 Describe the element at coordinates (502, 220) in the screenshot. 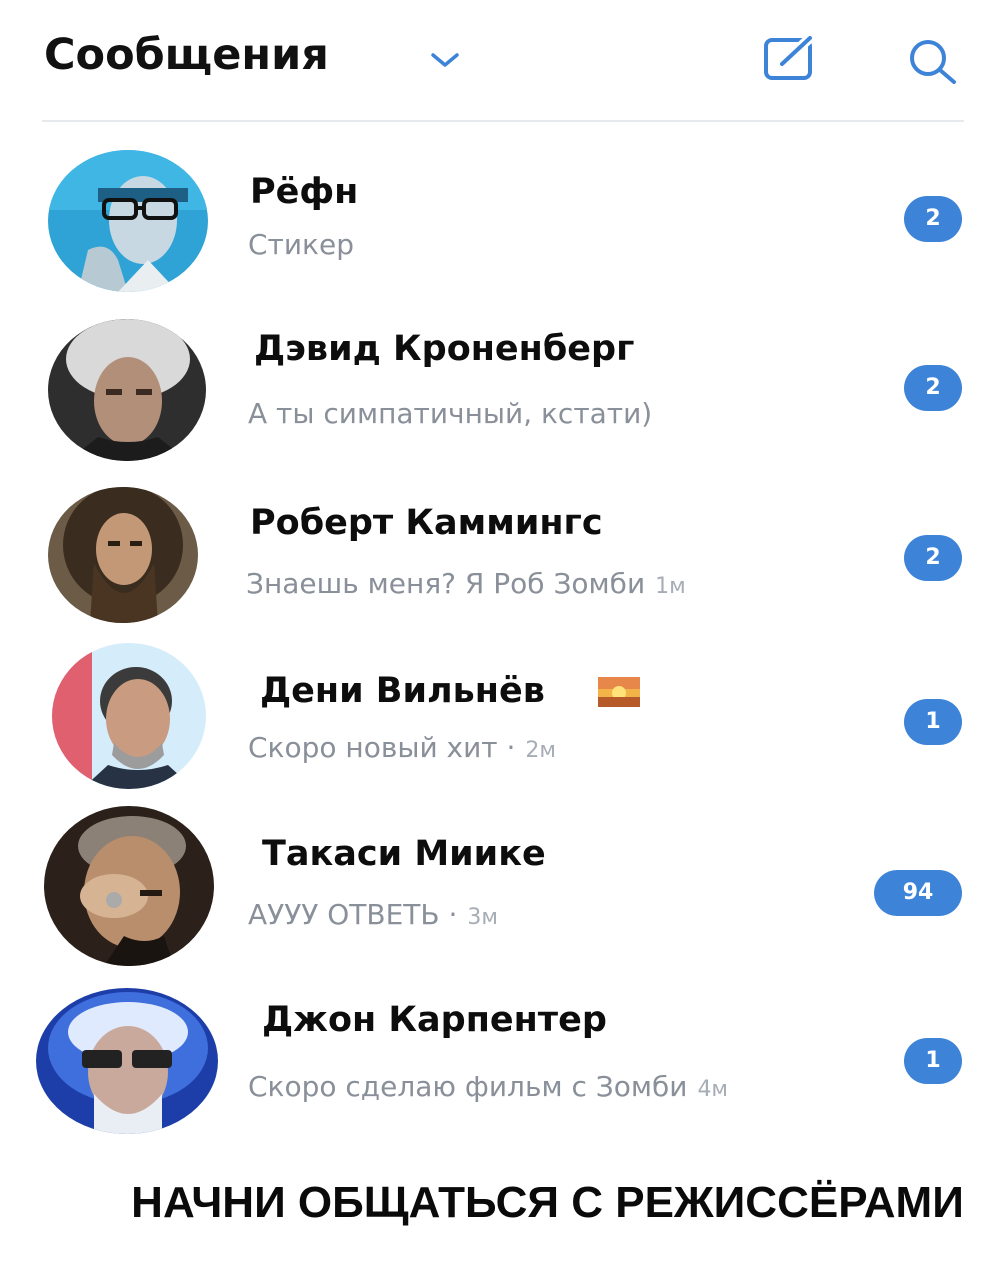

I see `conversation-item: Рёфн Стикер 2` at that location.